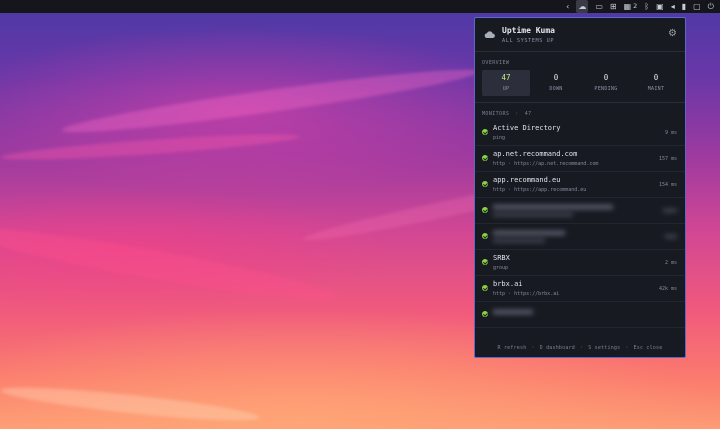  What do you see at coordinates (496, 114) in the screenshot?
I see `monitors-label: MONITORS` at bounding box center [496, 114].